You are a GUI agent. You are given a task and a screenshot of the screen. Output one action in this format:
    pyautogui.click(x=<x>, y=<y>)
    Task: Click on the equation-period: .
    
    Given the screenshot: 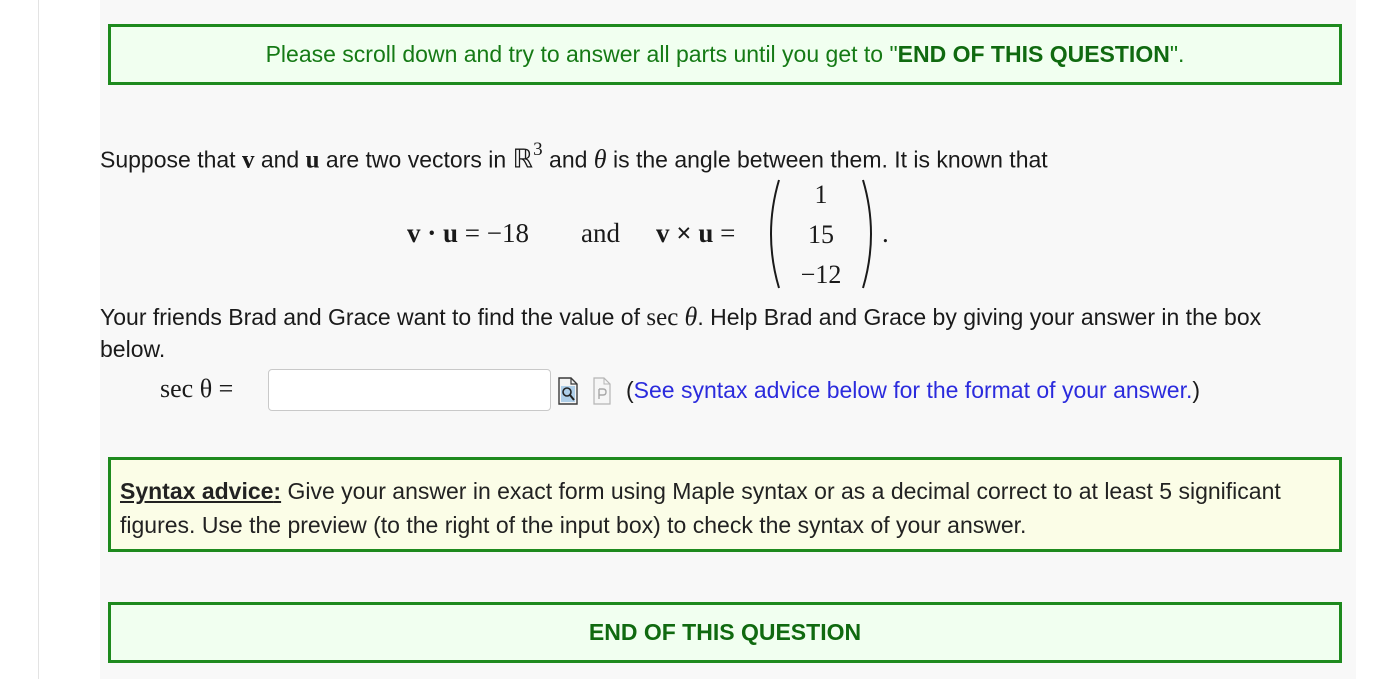 What is the action you would take?
    pyautogui.click(x=885, y=233)
    